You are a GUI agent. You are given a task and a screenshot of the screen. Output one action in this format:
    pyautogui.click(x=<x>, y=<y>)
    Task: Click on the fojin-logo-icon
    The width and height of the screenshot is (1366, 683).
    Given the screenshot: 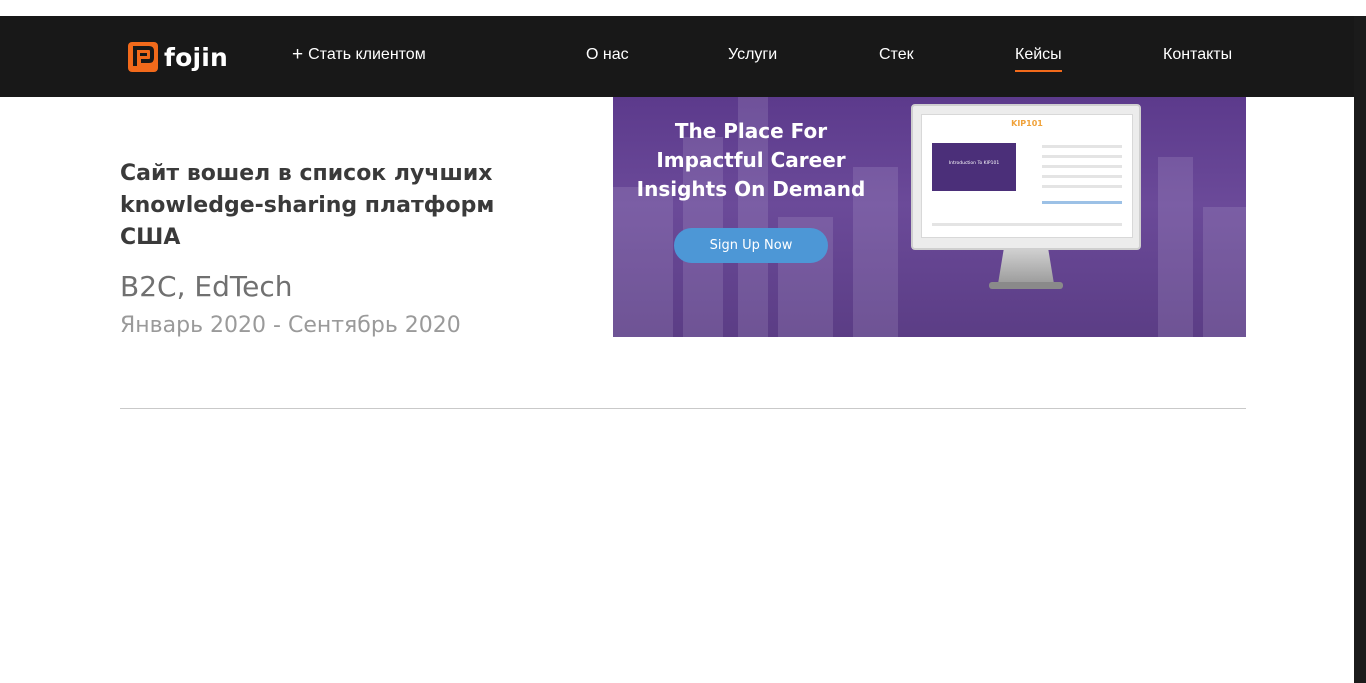 What is the action you would take?
    pyautogui.click(x=143, y=57)
    